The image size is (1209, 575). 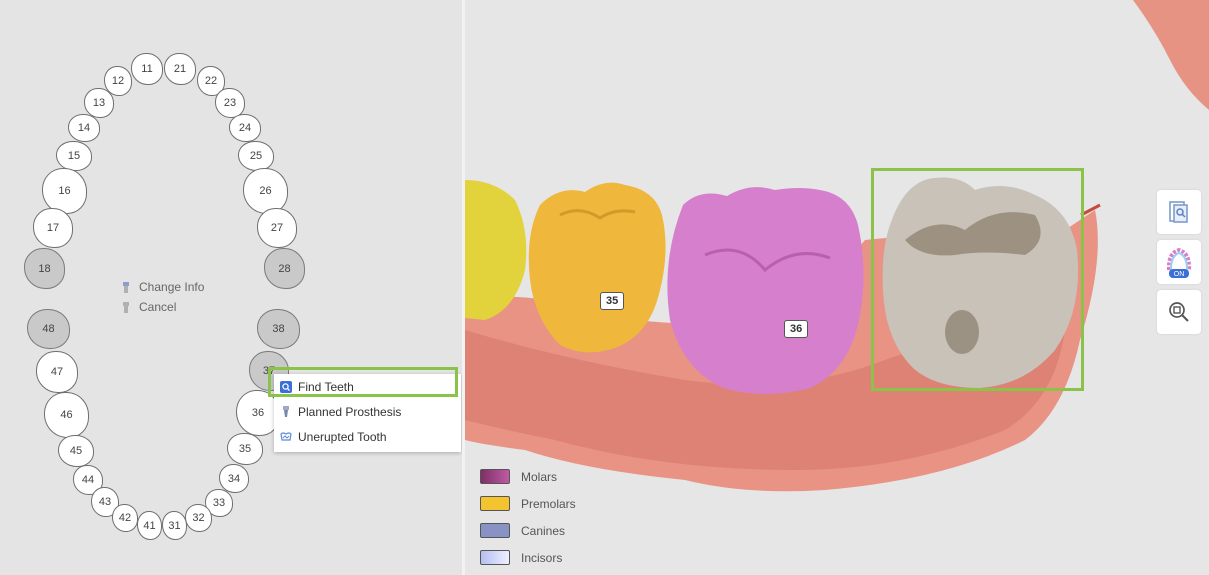 I want to click on legend-molars-label: Molars, so click(x=539, y=476).